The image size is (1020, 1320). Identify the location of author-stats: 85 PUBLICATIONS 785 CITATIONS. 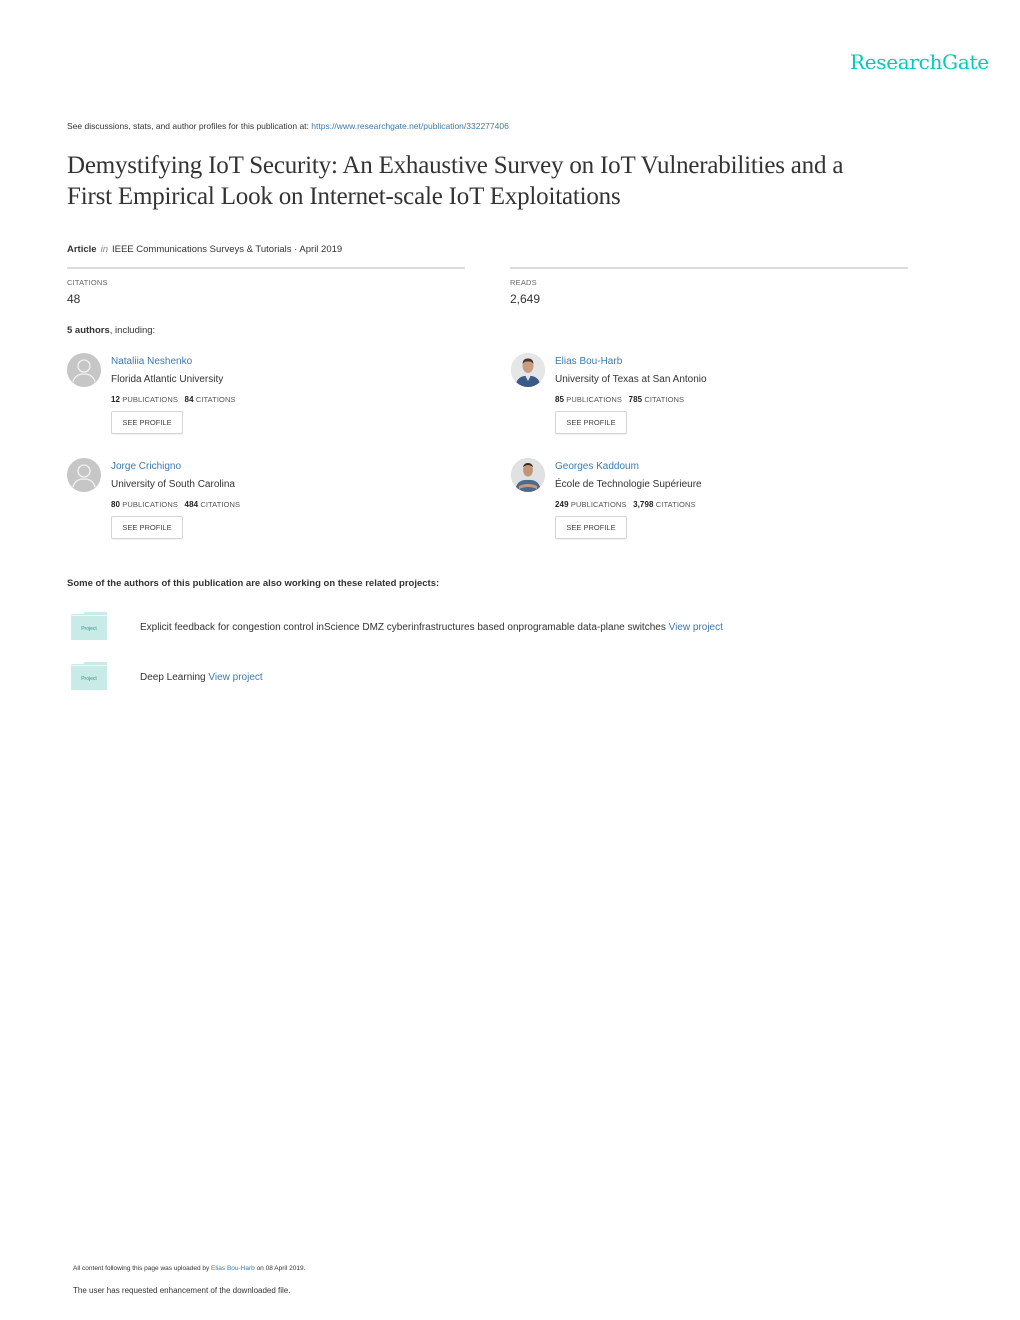
(619, 399).